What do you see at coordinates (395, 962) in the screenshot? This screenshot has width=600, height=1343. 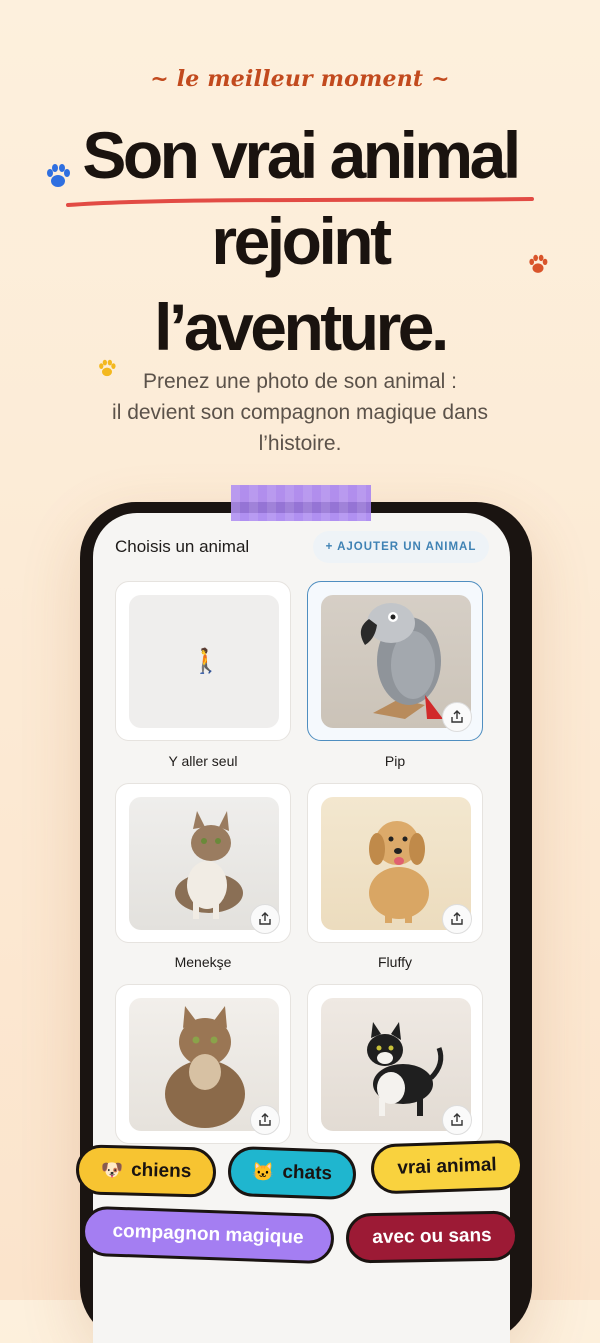 I see `animal-label: Fluffy` at bounding box center [395, 962].